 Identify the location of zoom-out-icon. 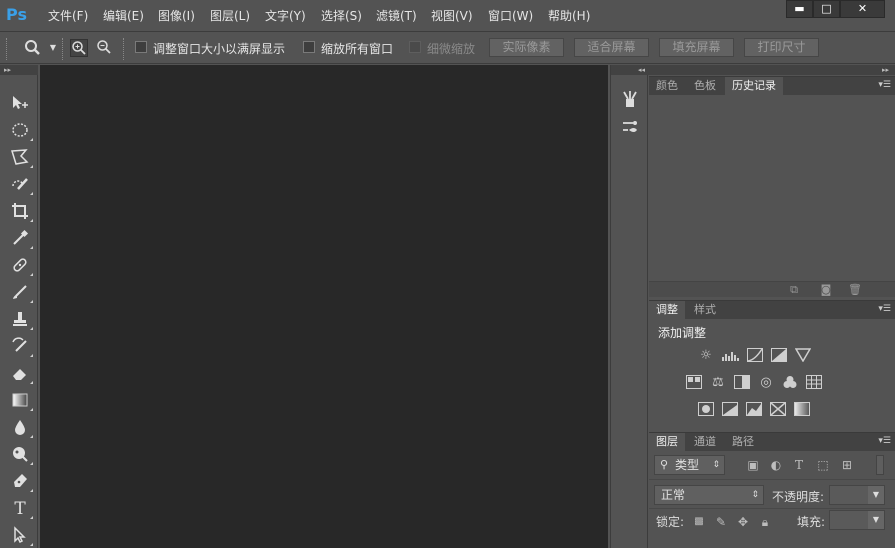
(104, 48).